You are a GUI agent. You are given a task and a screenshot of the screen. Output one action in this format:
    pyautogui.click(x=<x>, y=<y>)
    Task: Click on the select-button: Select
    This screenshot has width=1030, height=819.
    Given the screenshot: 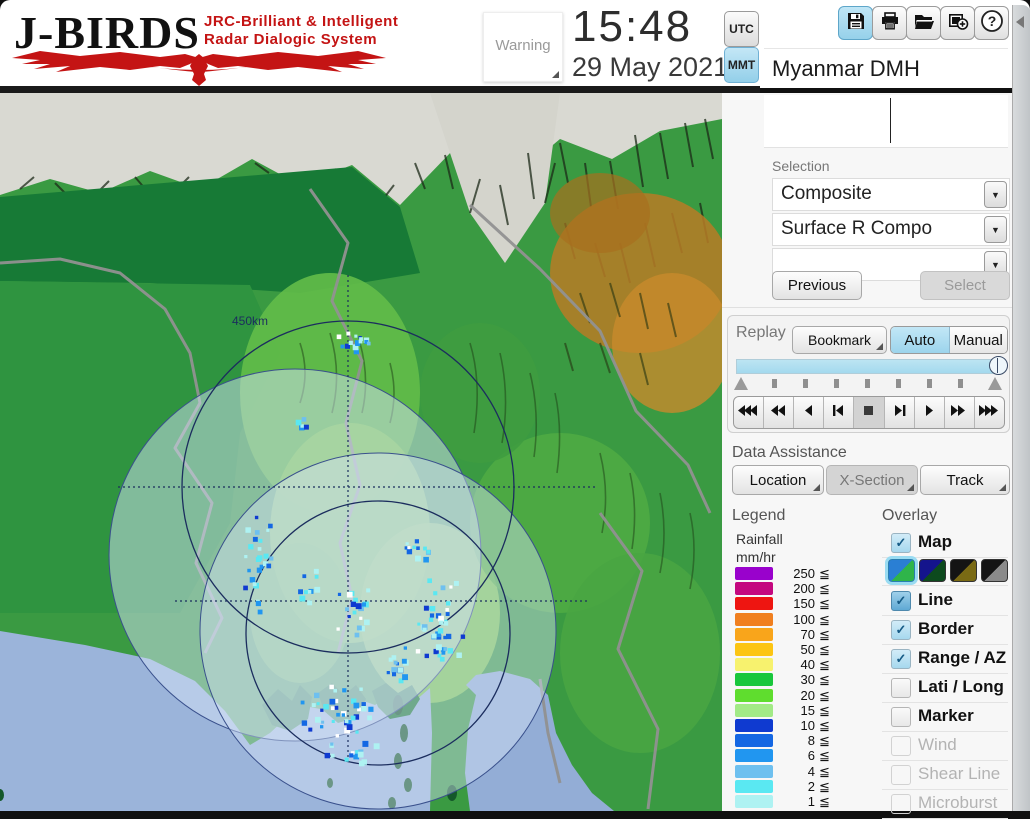 What is the action you would take?
    pyautogui.click(x=965, y=285)
    